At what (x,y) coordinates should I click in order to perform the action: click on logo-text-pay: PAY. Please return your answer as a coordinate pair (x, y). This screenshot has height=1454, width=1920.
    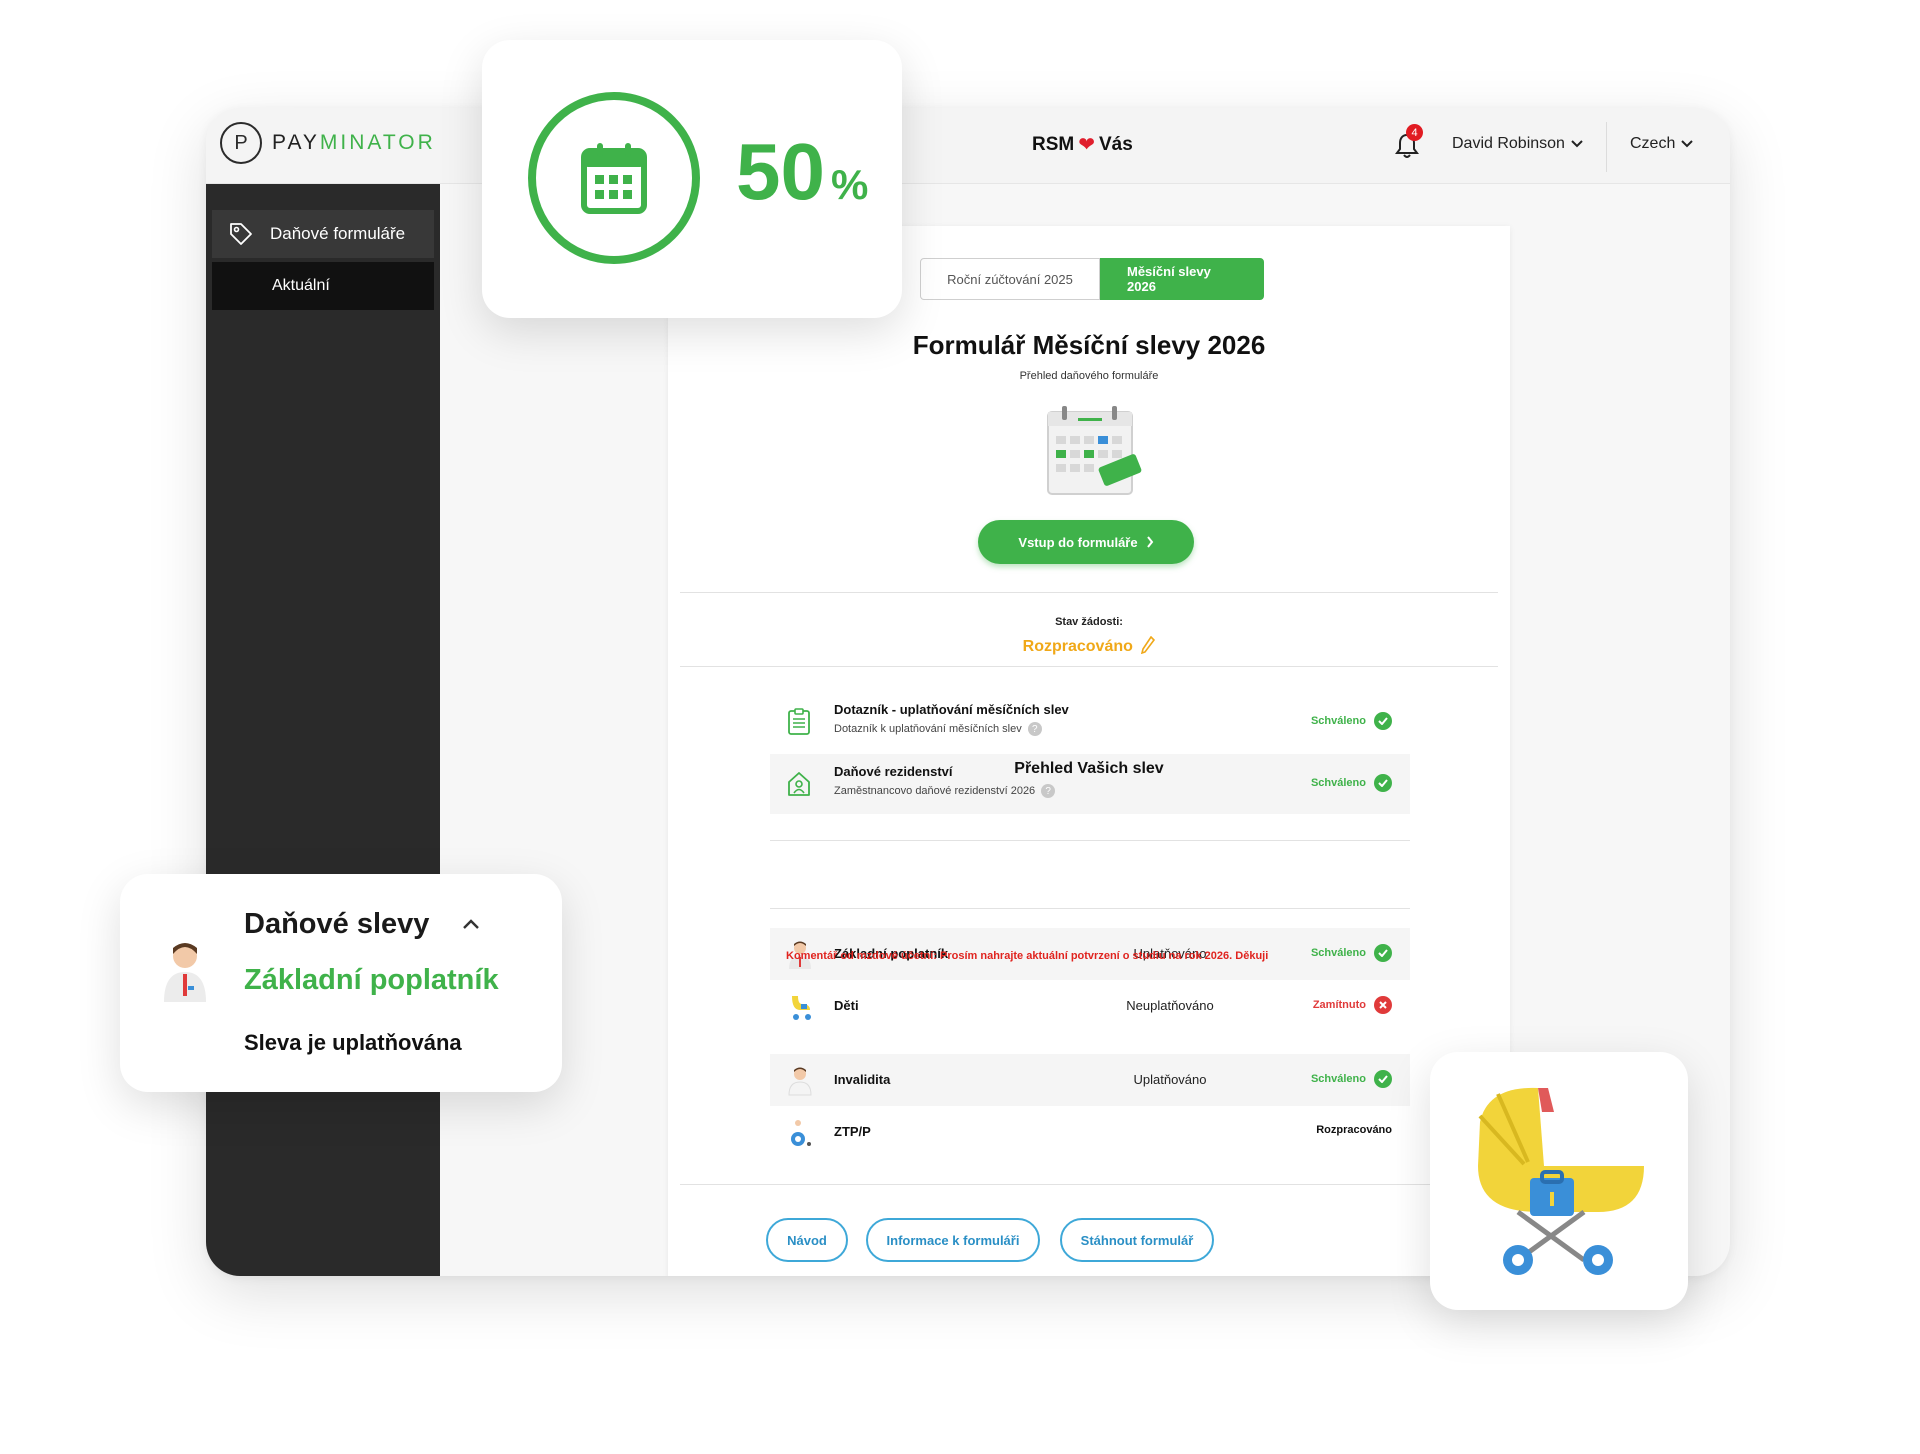
    Looking at the image, I should click on (296, 142).